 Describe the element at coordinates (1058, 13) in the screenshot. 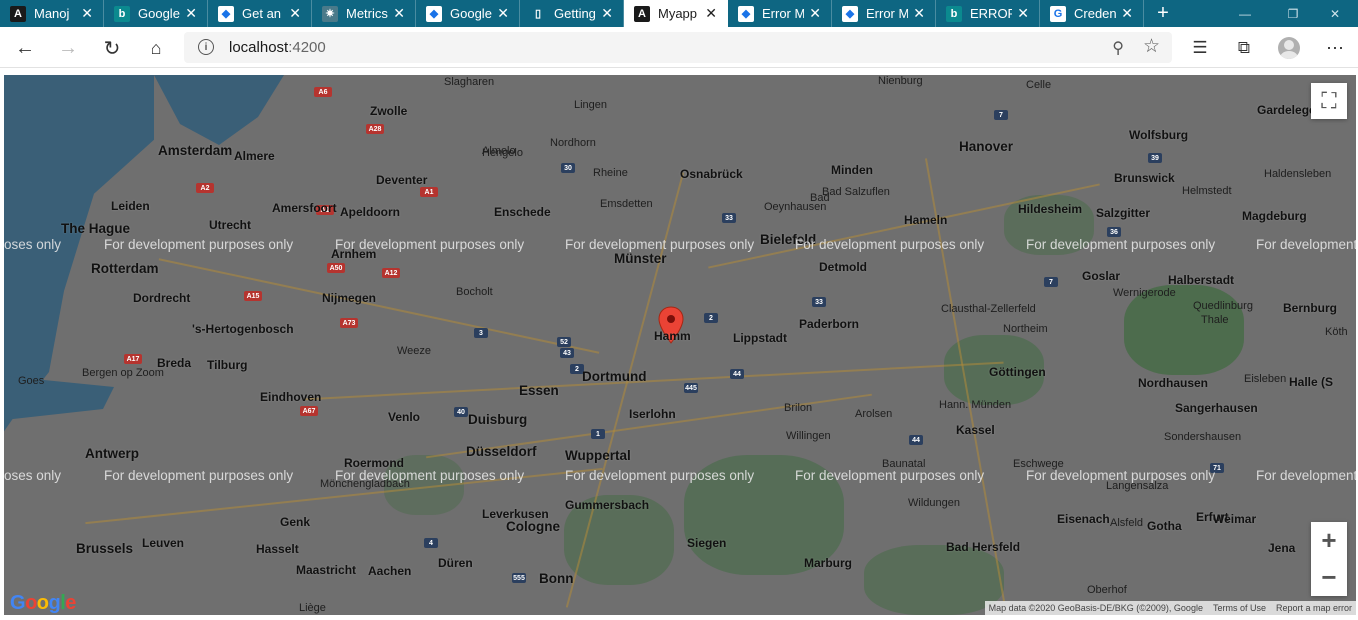

I see `google-icon: G` at that location.